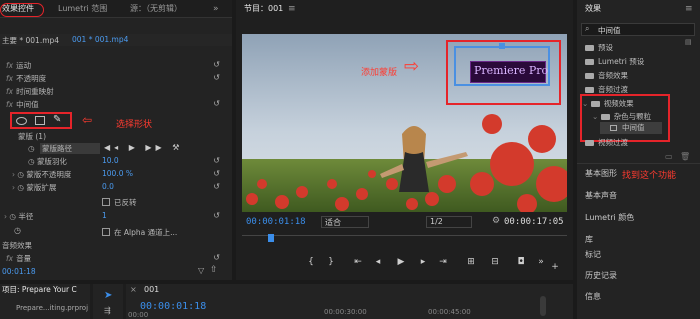 Image resolution: width=700 pixels, height=319 pixels. Describe the element at coordinates (587, 28) in the screenshot. I see `search-icon: ⌕` at that location.